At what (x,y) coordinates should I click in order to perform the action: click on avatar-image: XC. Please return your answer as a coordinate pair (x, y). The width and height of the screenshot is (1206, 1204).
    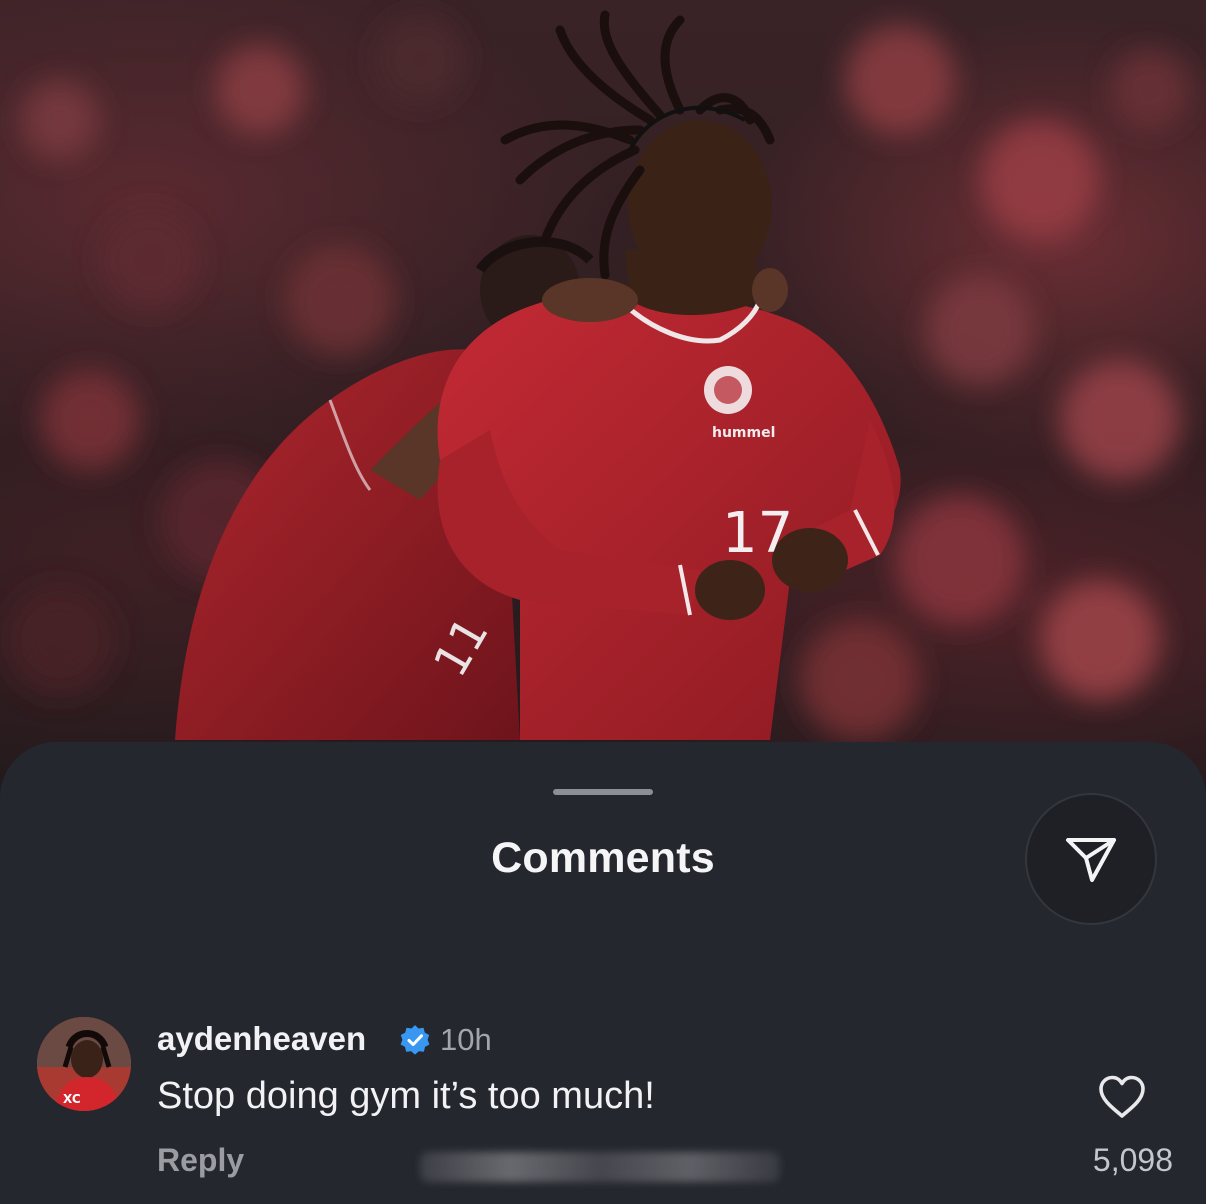
    Looking at the image, I should click on (84, 1064).